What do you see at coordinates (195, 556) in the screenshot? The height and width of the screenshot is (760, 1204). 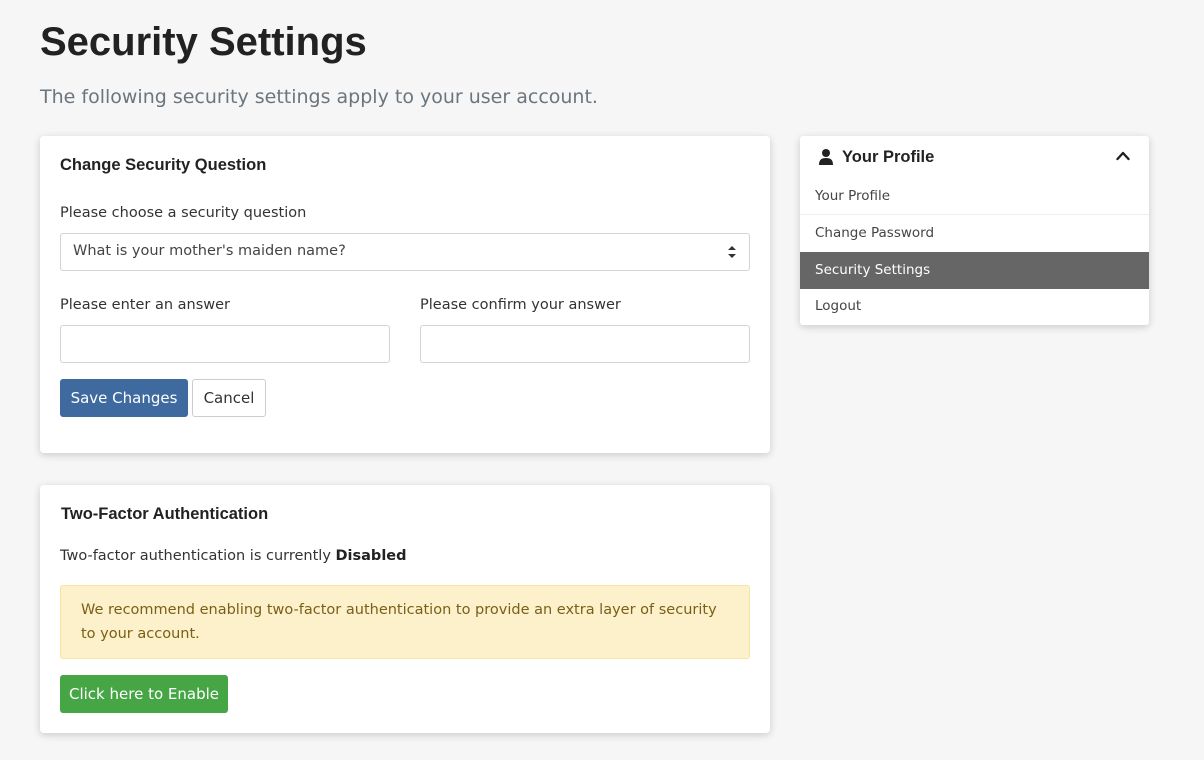 I see `two-factor-status-text: Two-factor authentication is currently` at bounding box center [195, 556].